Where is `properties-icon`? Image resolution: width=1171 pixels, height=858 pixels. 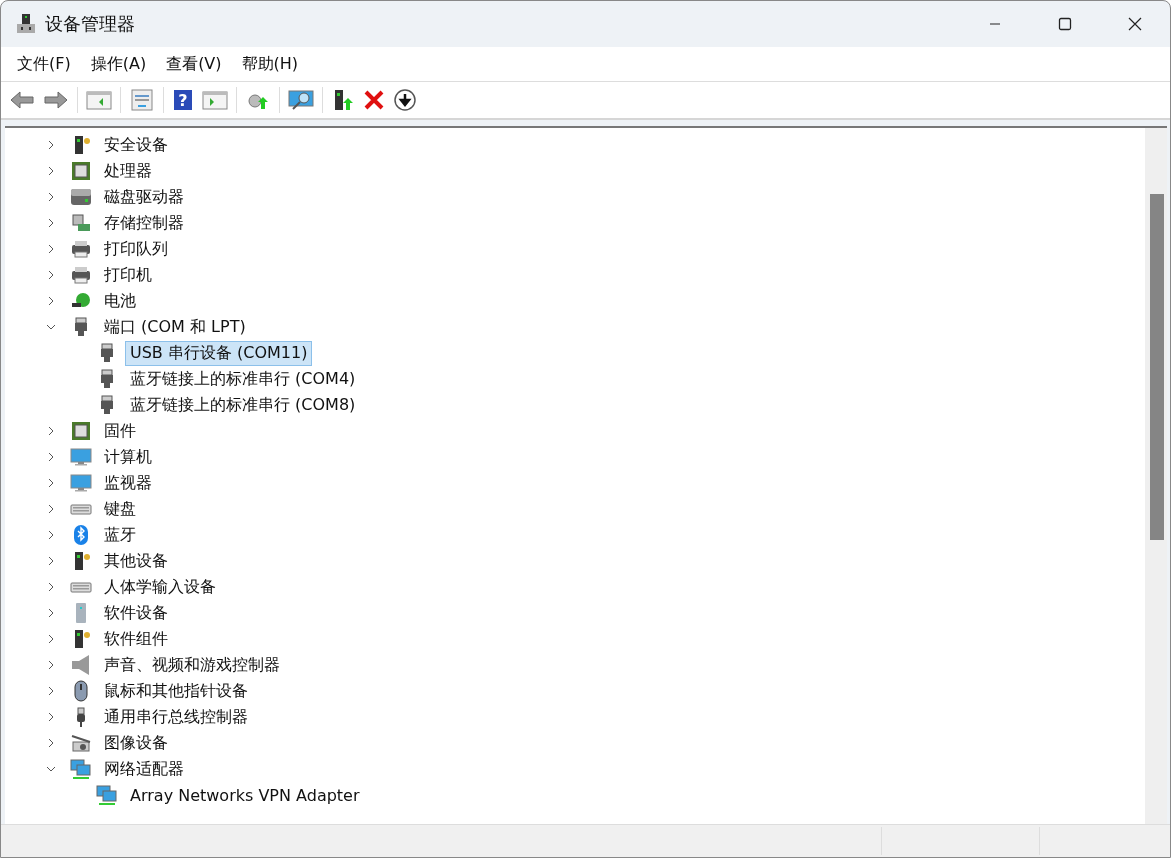 properties-icon is located at coordinates (142, 100).